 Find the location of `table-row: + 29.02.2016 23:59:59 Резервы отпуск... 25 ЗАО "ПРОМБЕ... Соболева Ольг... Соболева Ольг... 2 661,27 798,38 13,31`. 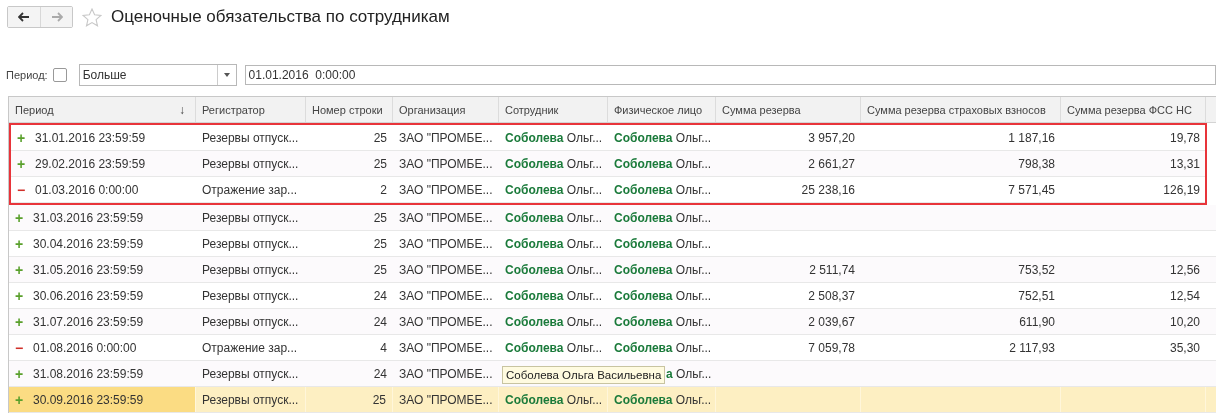

table-row: + 29.02.2016 23:59:59 Резервы отпуск... 25 ЗАО "ПРОМБЕ... Соболева Ольг... Соболева Ольг... 2 661,27 798,38 13,31 is located at coordinates (608, 164).